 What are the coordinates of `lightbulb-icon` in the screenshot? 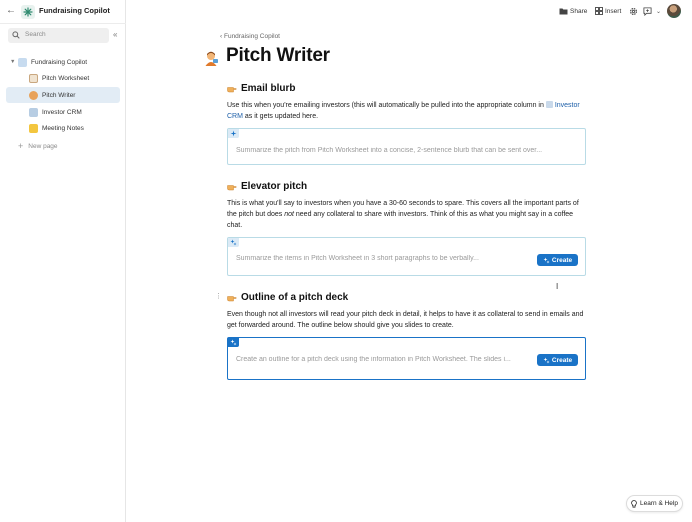 It's located at (634, 503).